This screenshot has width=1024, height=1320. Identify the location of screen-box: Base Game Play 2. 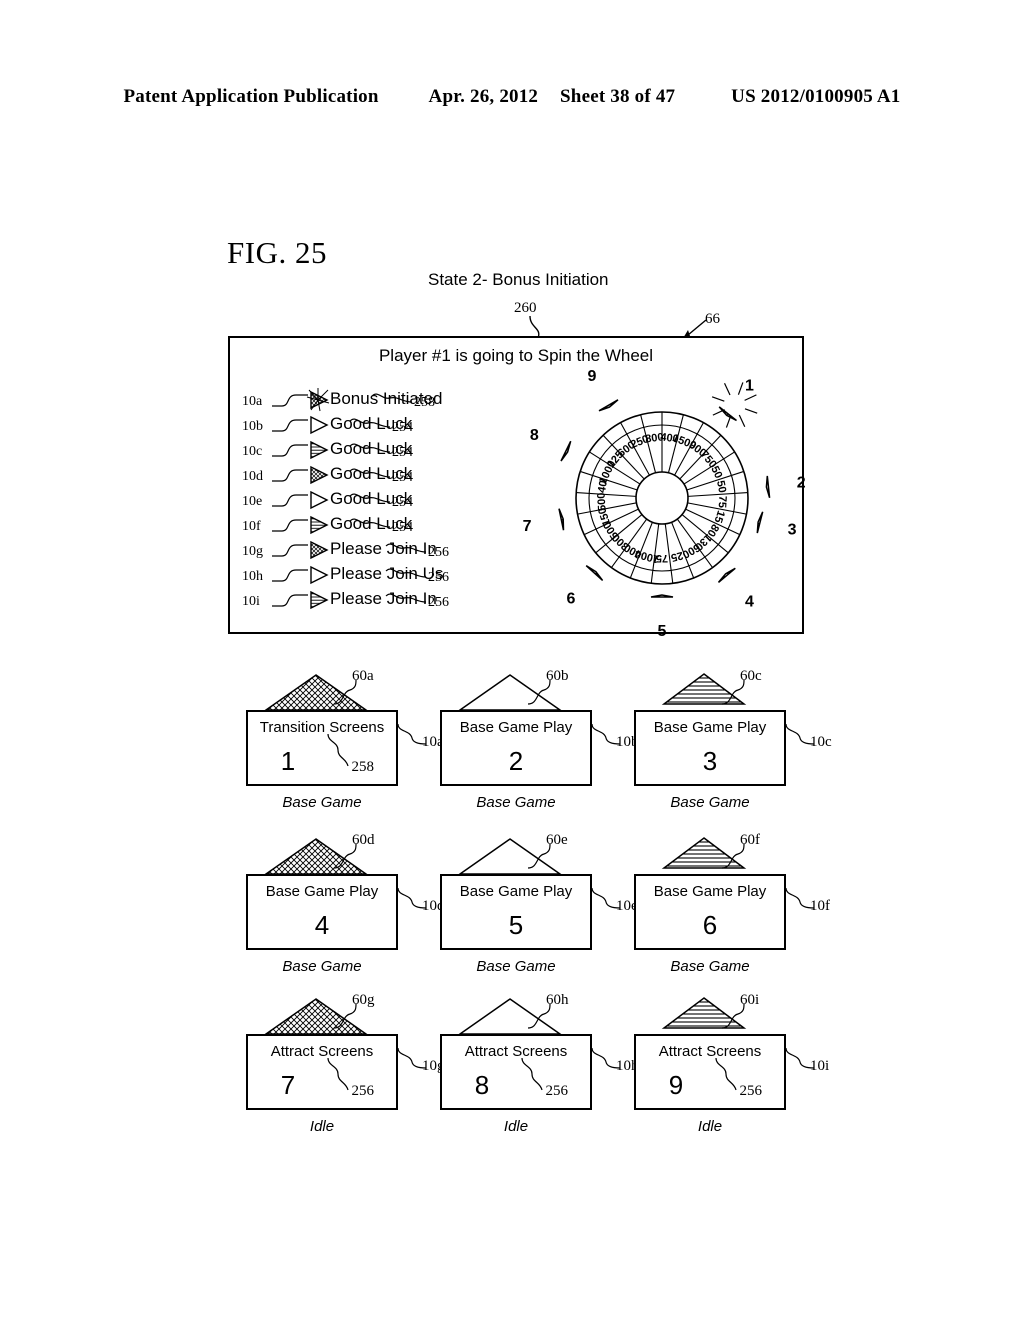
(516, 748).